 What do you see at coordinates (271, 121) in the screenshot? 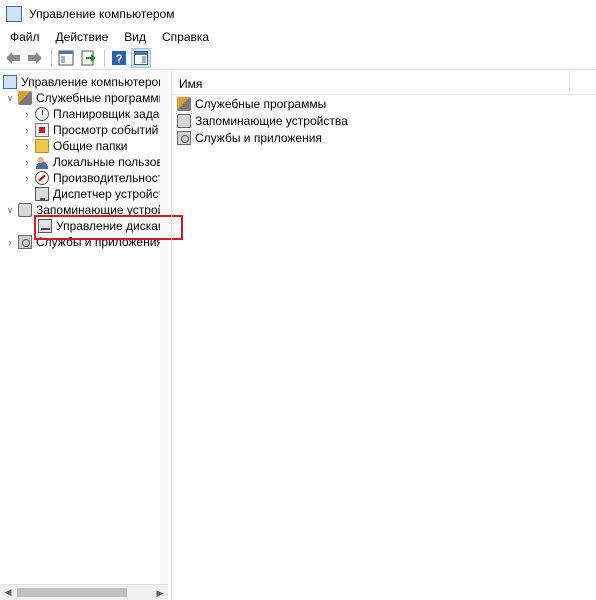
I see `list-item-label: Запоминающие устройства` at bounding box center [271, 121].